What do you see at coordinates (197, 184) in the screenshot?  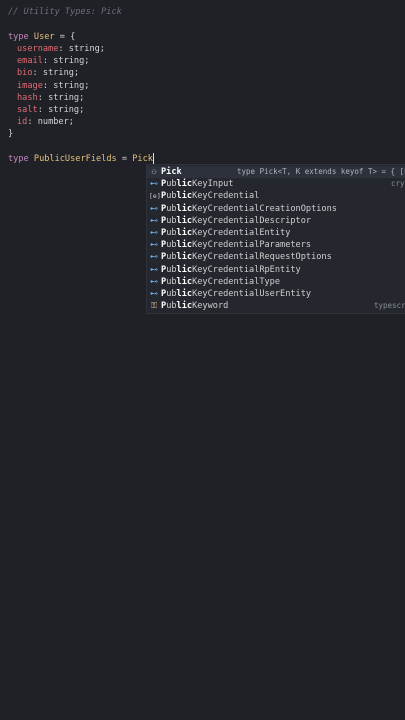 I see `suggestion-label: PublicKeyInput` at bounding box center [197, 184].